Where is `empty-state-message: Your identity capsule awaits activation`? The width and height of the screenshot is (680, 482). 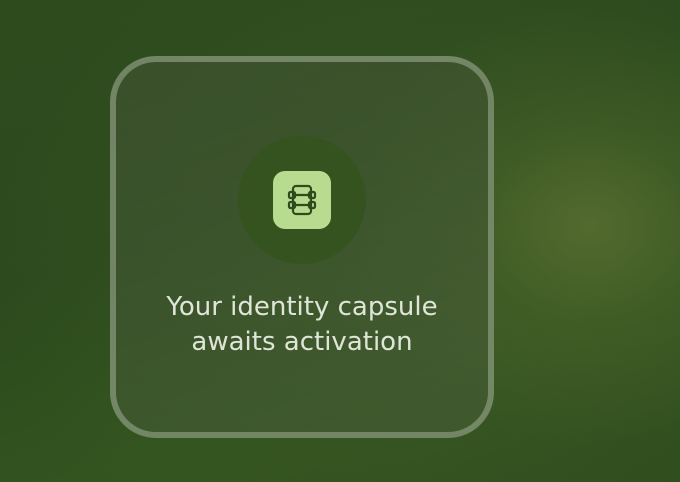 empty-state-message: Your identity capsule awaits activation is located at coordinates (302, 325).